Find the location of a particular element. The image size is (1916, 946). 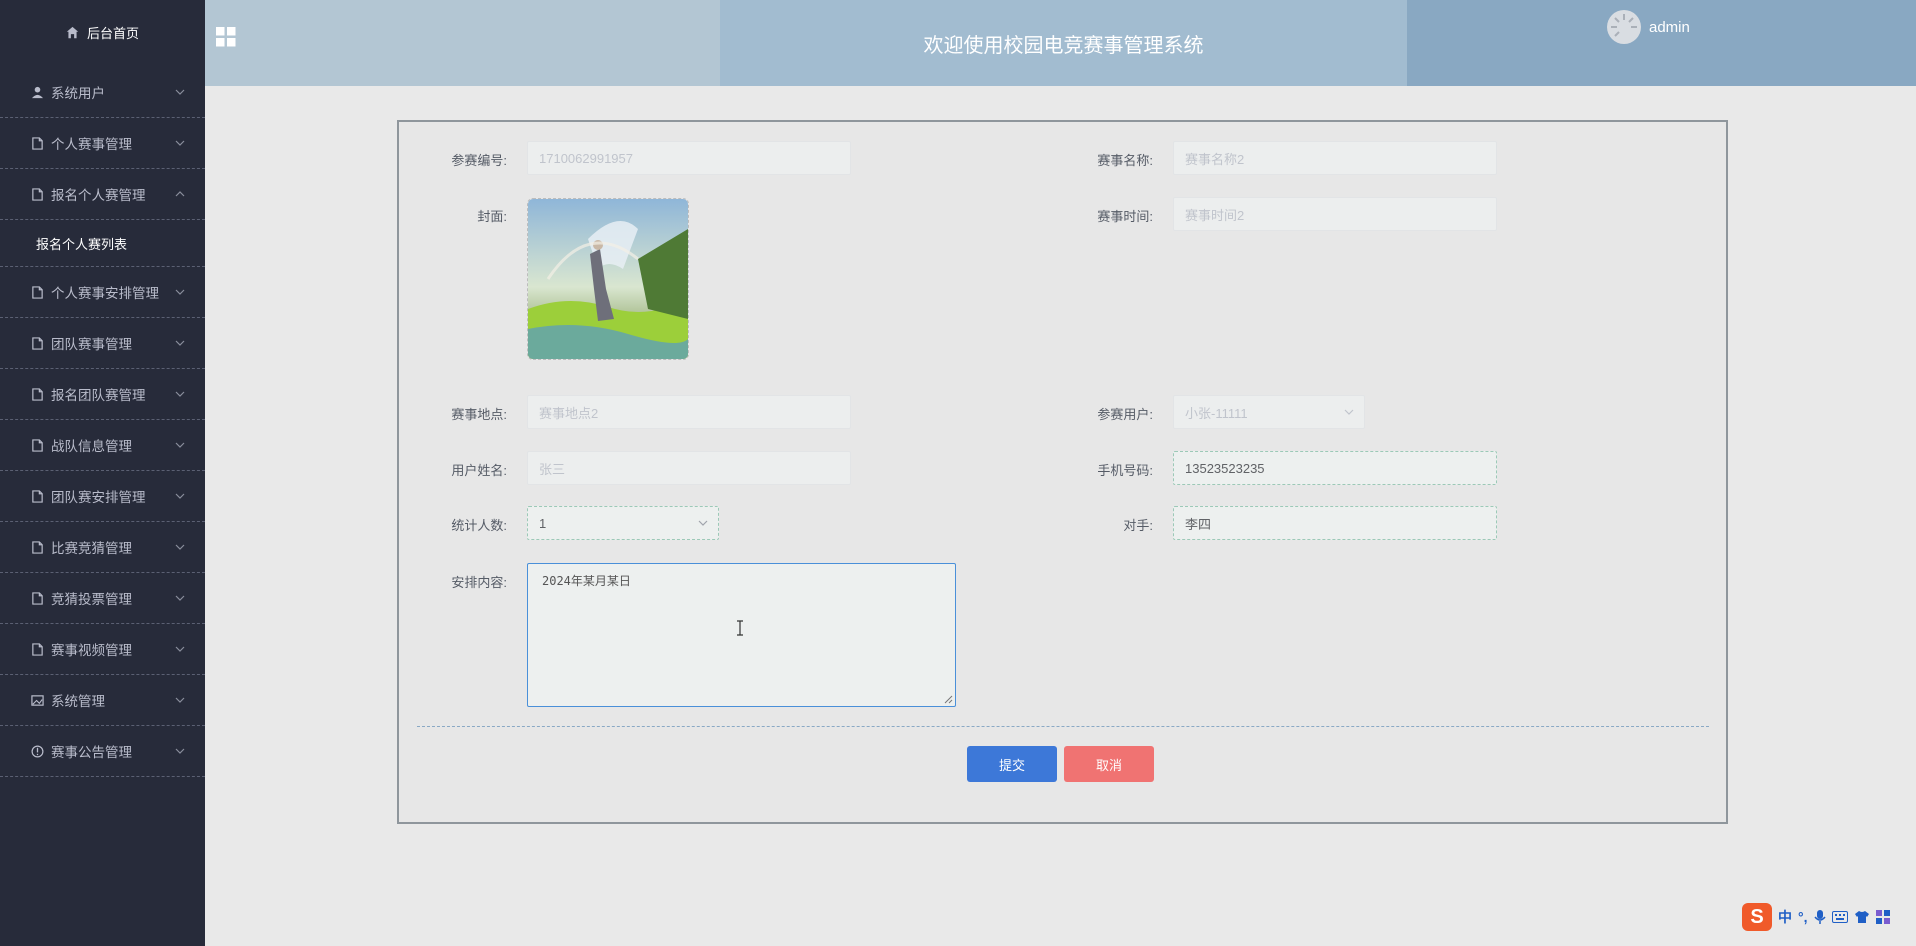

user-name-field: 张三 is located at coordinates (689, 468).